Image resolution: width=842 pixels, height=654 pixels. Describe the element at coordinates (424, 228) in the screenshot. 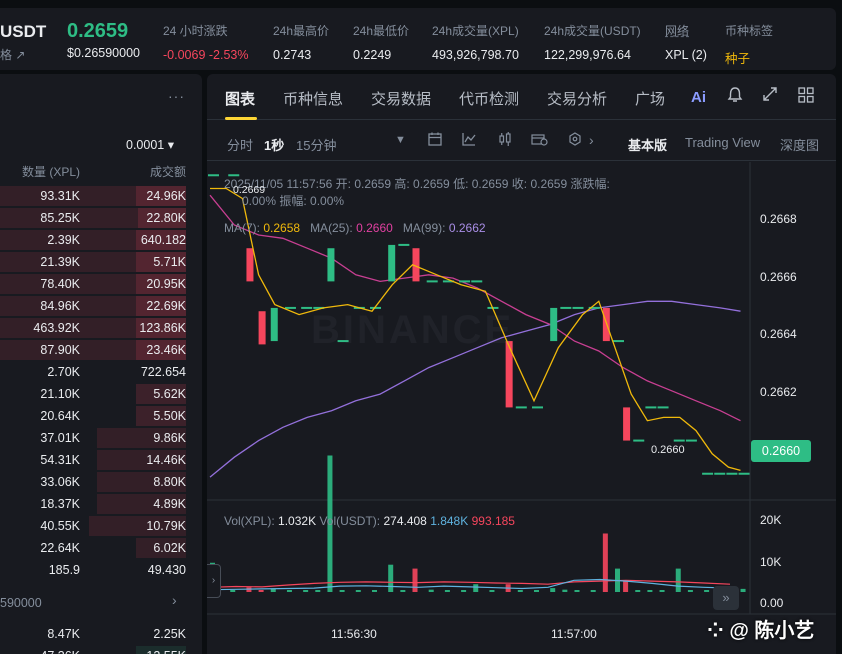

I see `ma99-name: MA(99):` at that location.